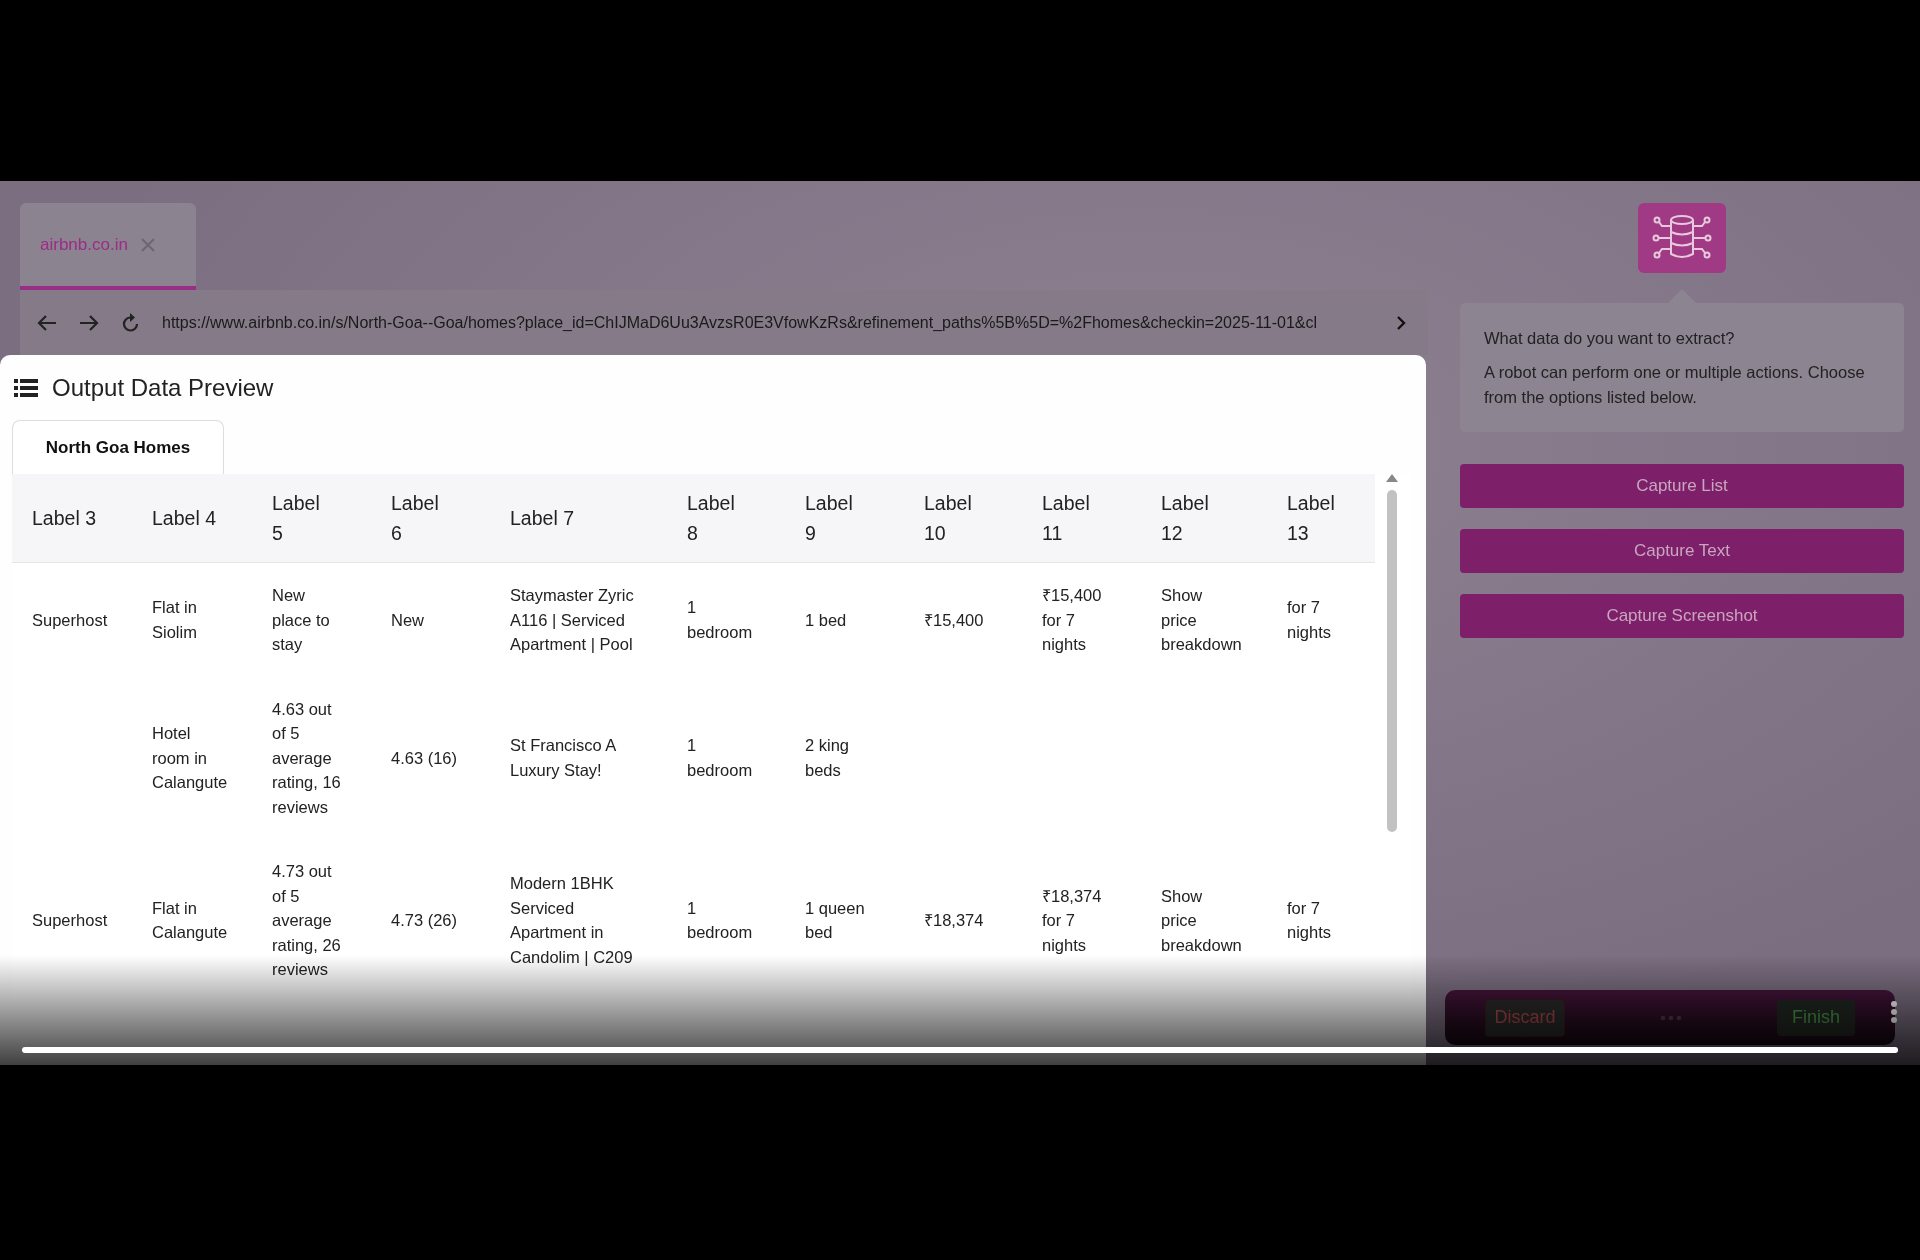 This screenshot has width=1920, height=1260. I want to click on table-cell: ₹18,374 for 7 nights, so click(1072, 920).